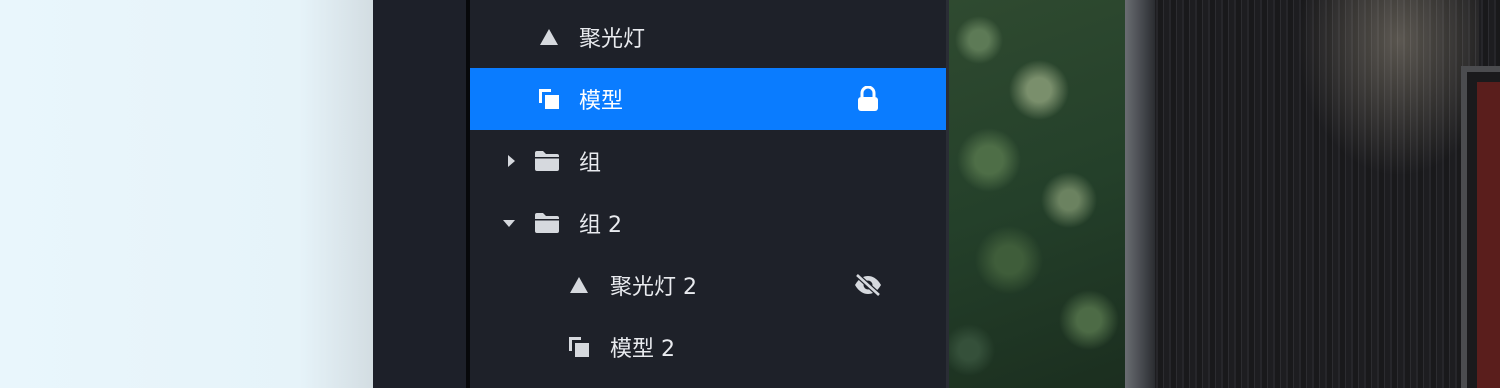  Describe the element at coordinates (1488, 235) in the screenshot. I see `scene-door` at that location.